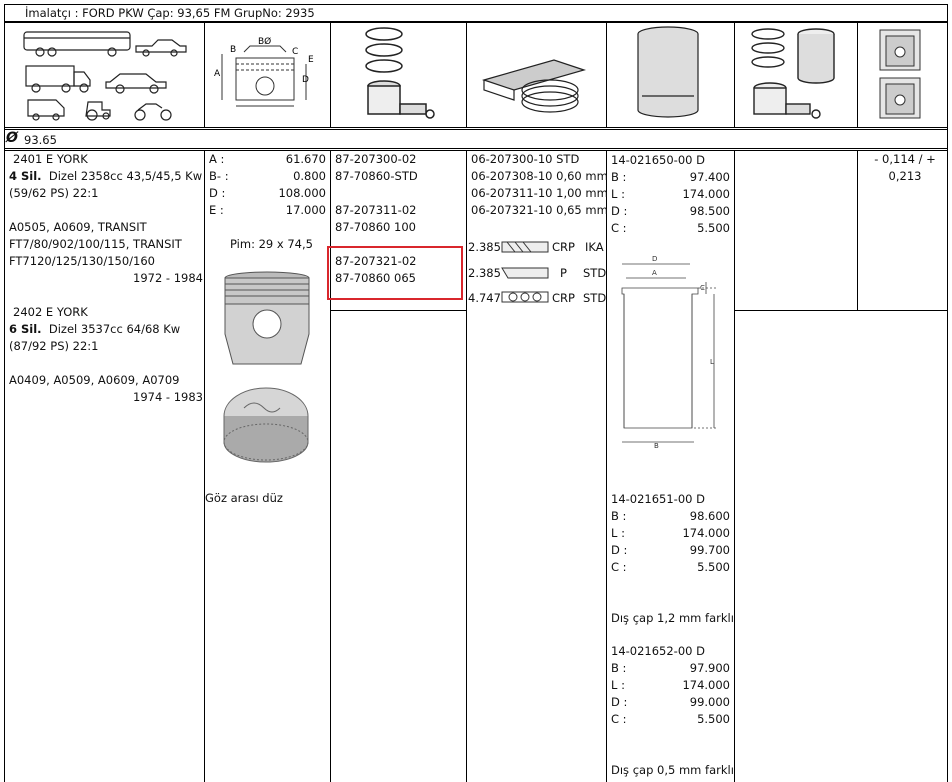 The image size is (952, 782). What do you see at coordinates (264, 71) in the screenshot?
I see `piston-dimension-diagram-icon: BØ B C E A D` at bounding box center [264, 71].